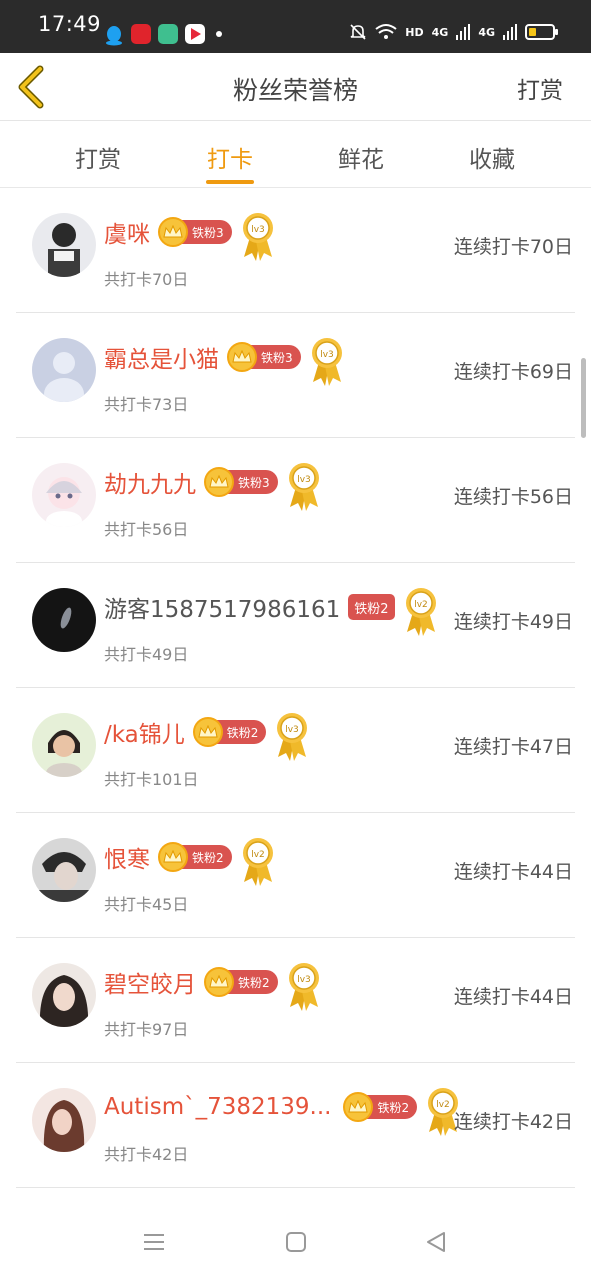 The width and height of the screenshot is (591, 1280). Describe the element at coordinates (295, 625) in the screenshot. I see `list-item: 游客1587517986161 铁粉2 lv2 共打卡49日 连续打卡49日` at that location.